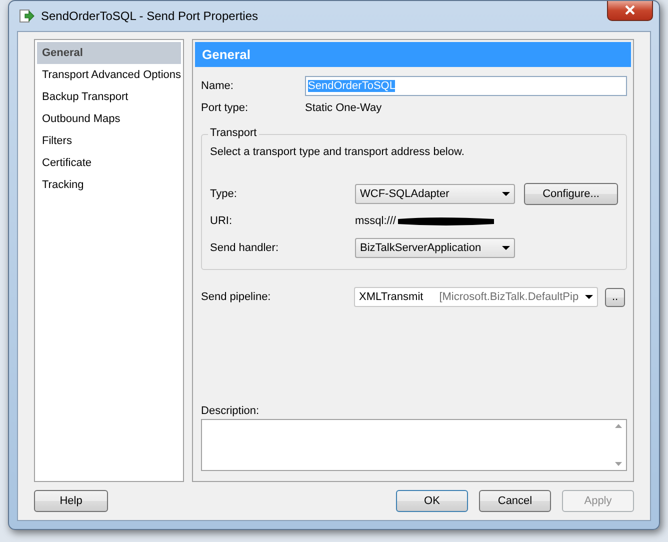 Image resolution: width=668 pixels, height=542 pixels. I want to click on port-type-label: Port type:, so click(225, 108).